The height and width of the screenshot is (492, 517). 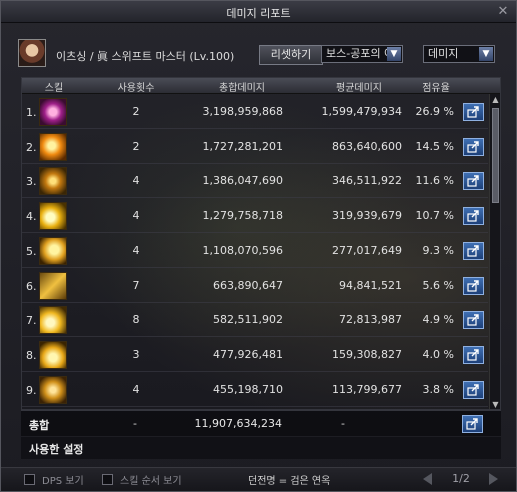 What do you see at coordinates (151, 481) in the screenshot?
I see `skill-order-label: 스킬 순서 보기` at bounding box center [151, 481].